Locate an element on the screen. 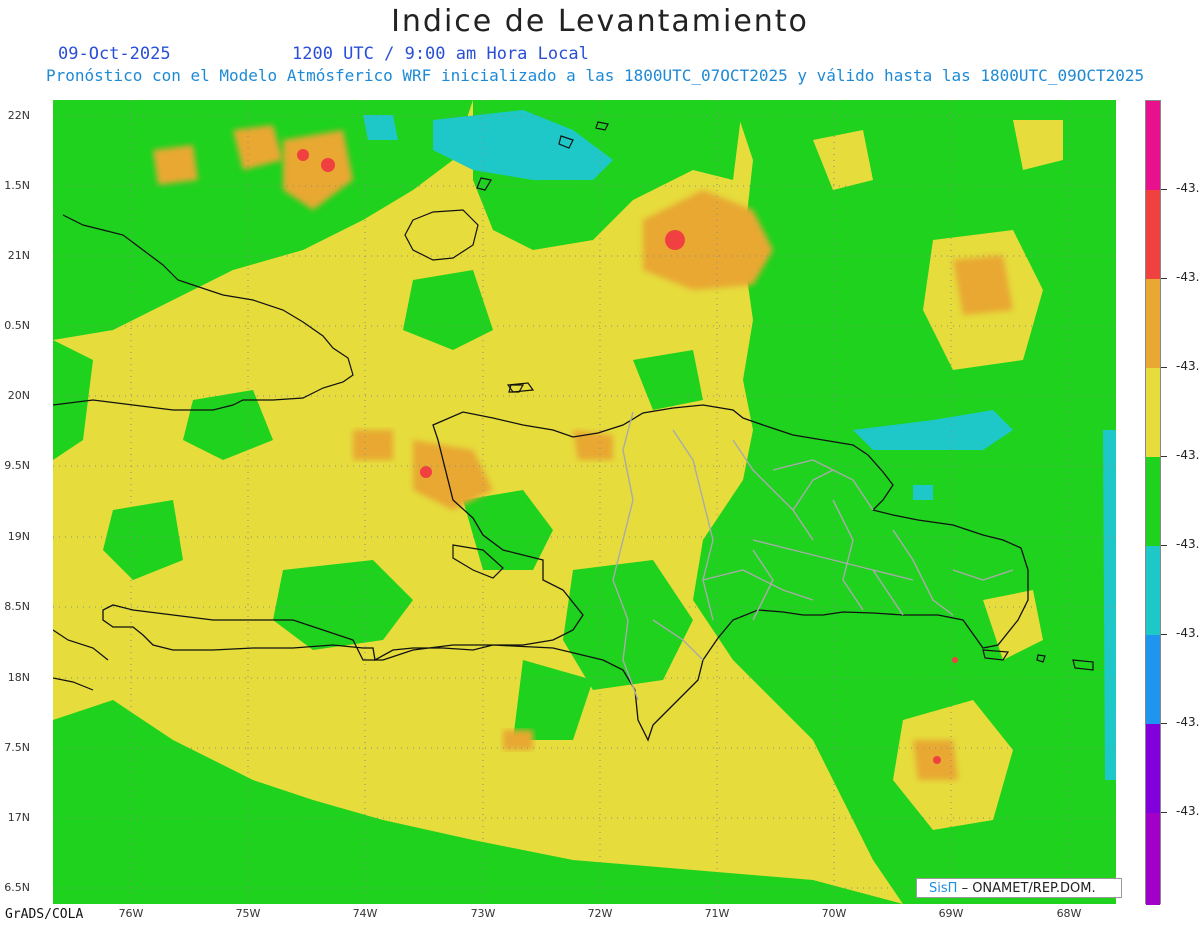 This screenshot has width=1200, height=927. lon-label-70w: 70W is located at coordinates (834, 913).